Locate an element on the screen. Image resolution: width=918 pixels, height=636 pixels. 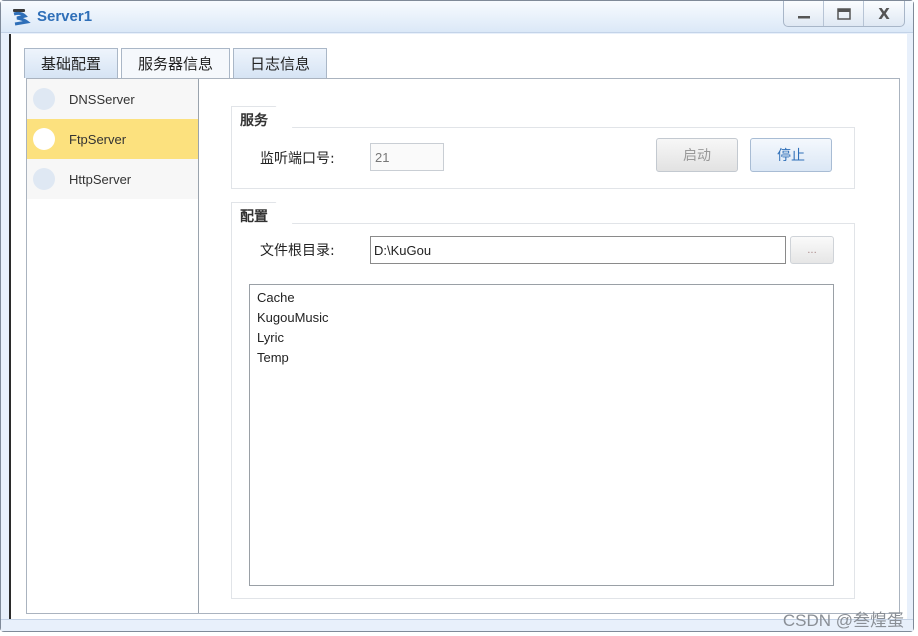
server-item-http: HttpServer is located at coordinates (112, 179).